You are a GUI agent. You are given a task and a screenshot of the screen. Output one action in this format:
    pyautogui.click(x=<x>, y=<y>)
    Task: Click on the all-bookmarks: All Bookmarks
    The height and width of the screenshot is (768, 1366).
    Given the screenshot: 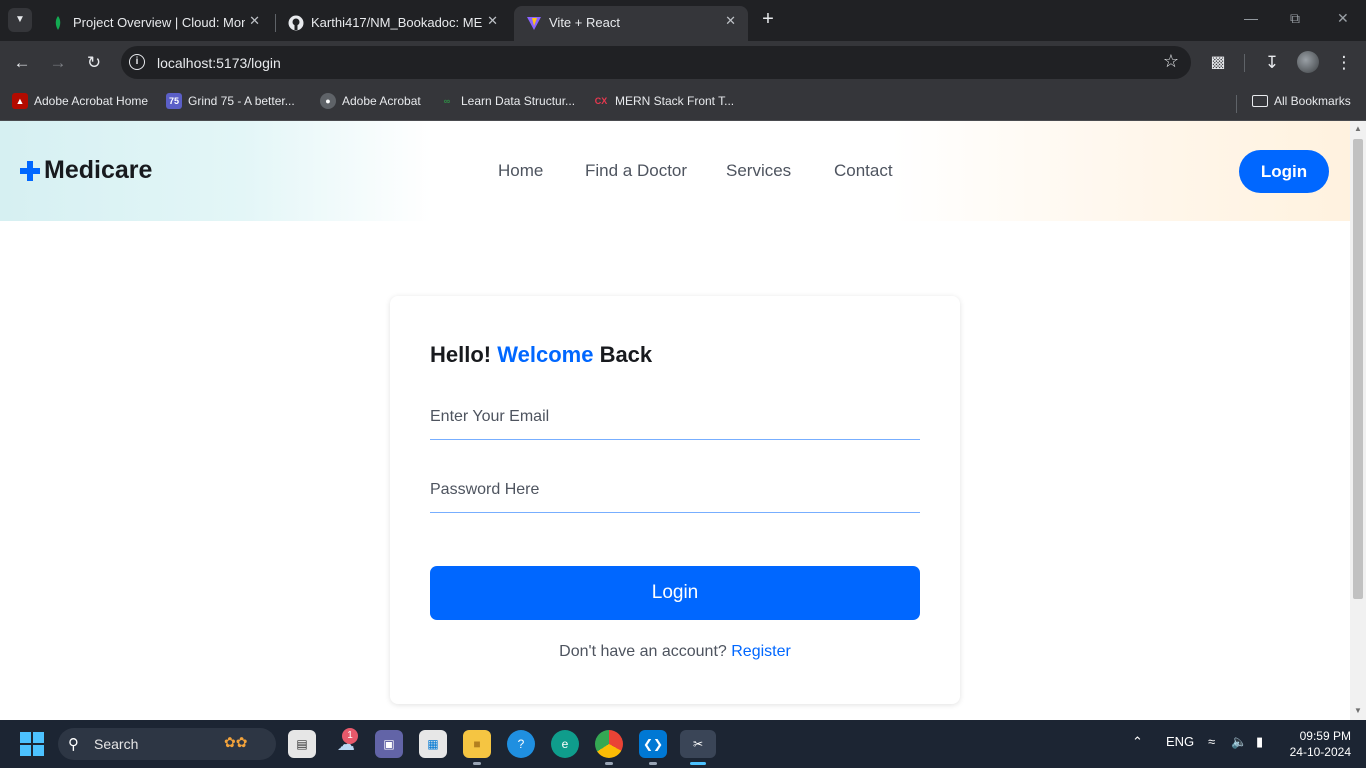 What is the action you would take?
    pyautogui.click(x=1301, y=100)
    